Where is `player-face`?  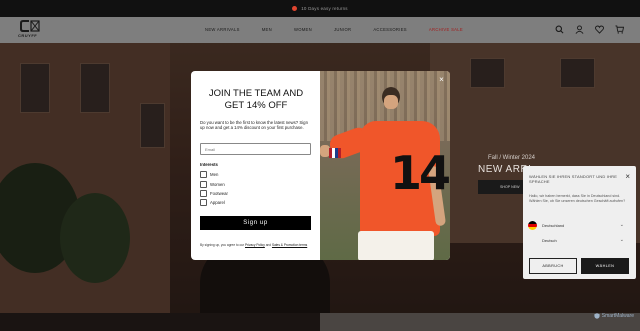 player-face is located at coordinates (391, 102).